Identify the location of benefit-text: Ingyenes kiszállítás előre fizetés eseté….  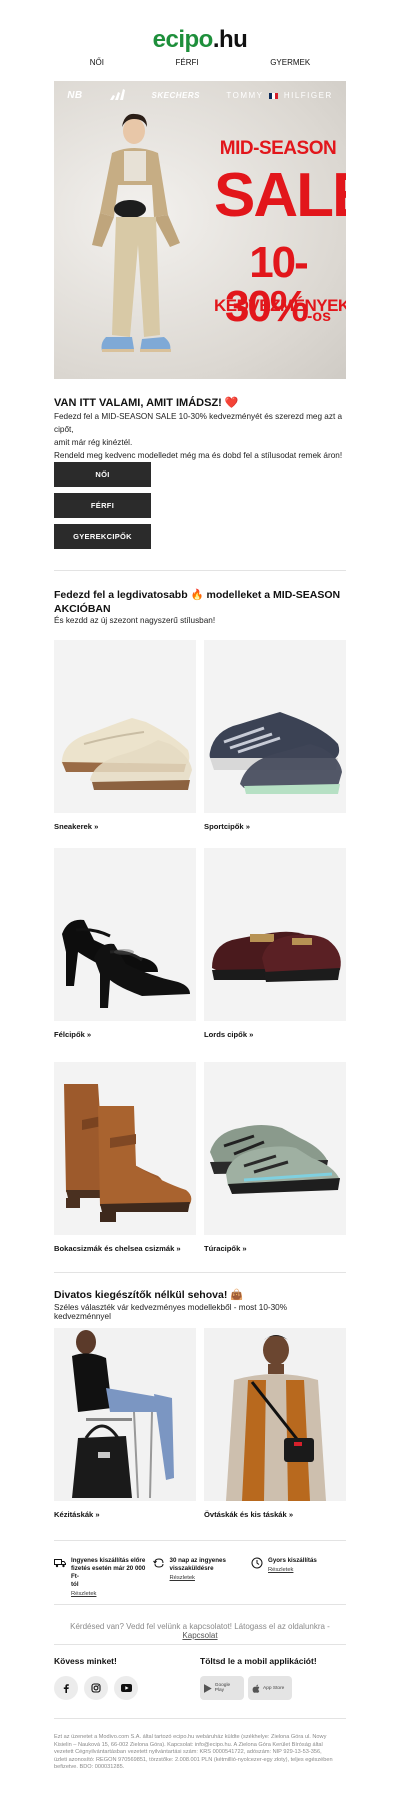
(110, 1577).